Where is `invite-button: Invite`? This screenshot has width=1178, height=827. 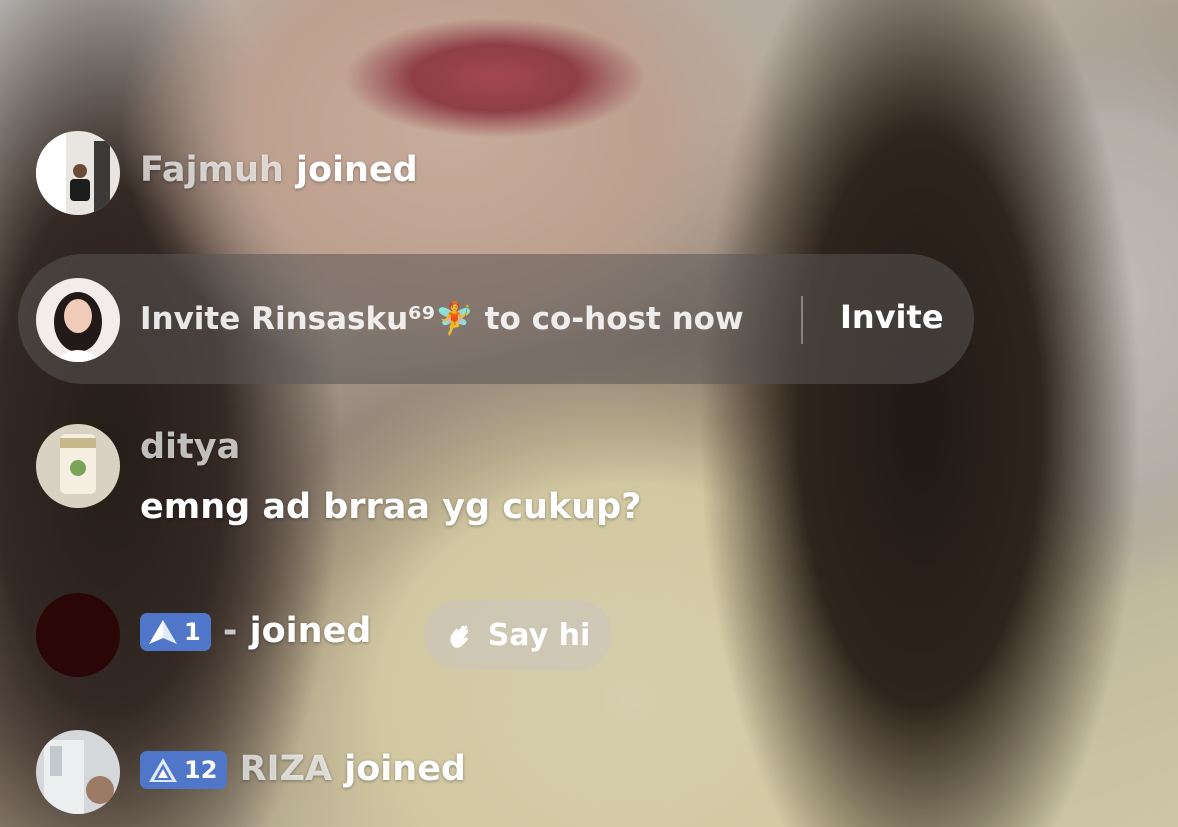 invite-button: Invite is located at coordinates (892, 317).